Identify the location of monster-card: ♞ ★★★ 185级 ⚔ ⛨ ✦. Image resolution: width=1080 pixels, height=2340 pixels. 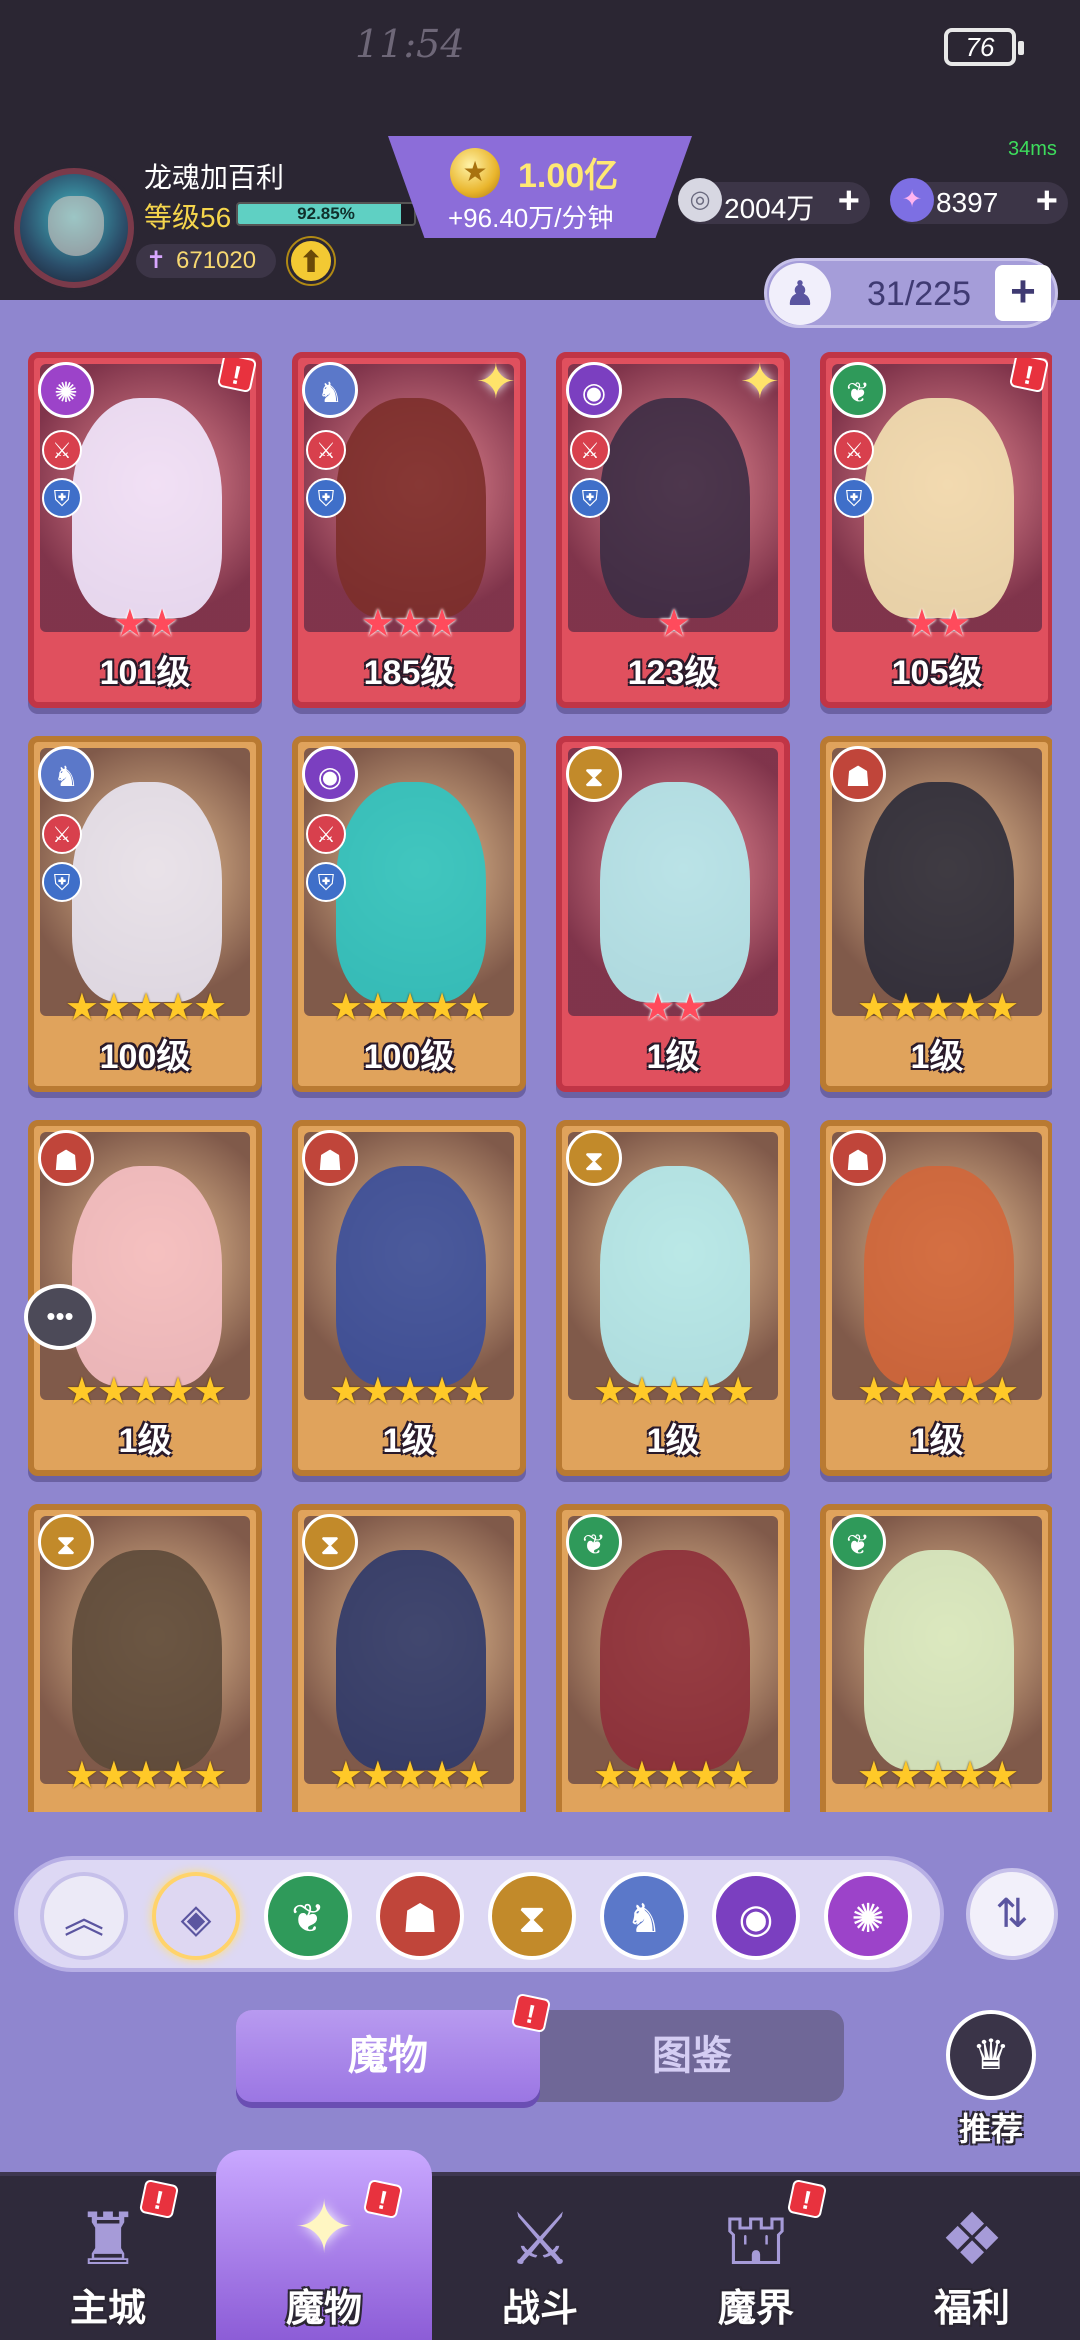
(409, 530).